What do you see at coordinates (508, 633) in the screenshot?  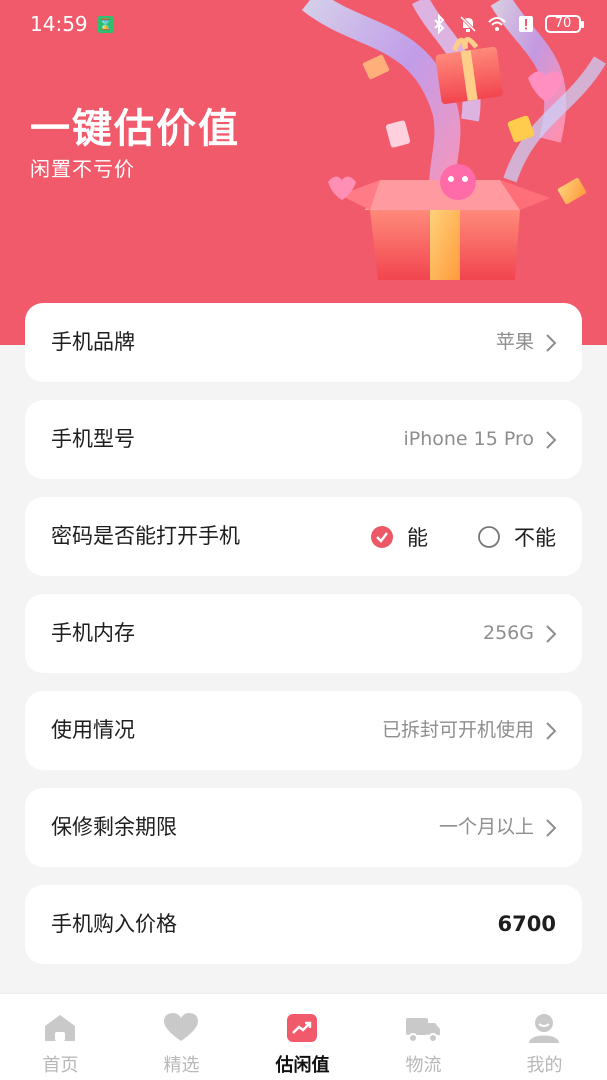 I see `storage-value: 256G` at bounding box center [508, 633].